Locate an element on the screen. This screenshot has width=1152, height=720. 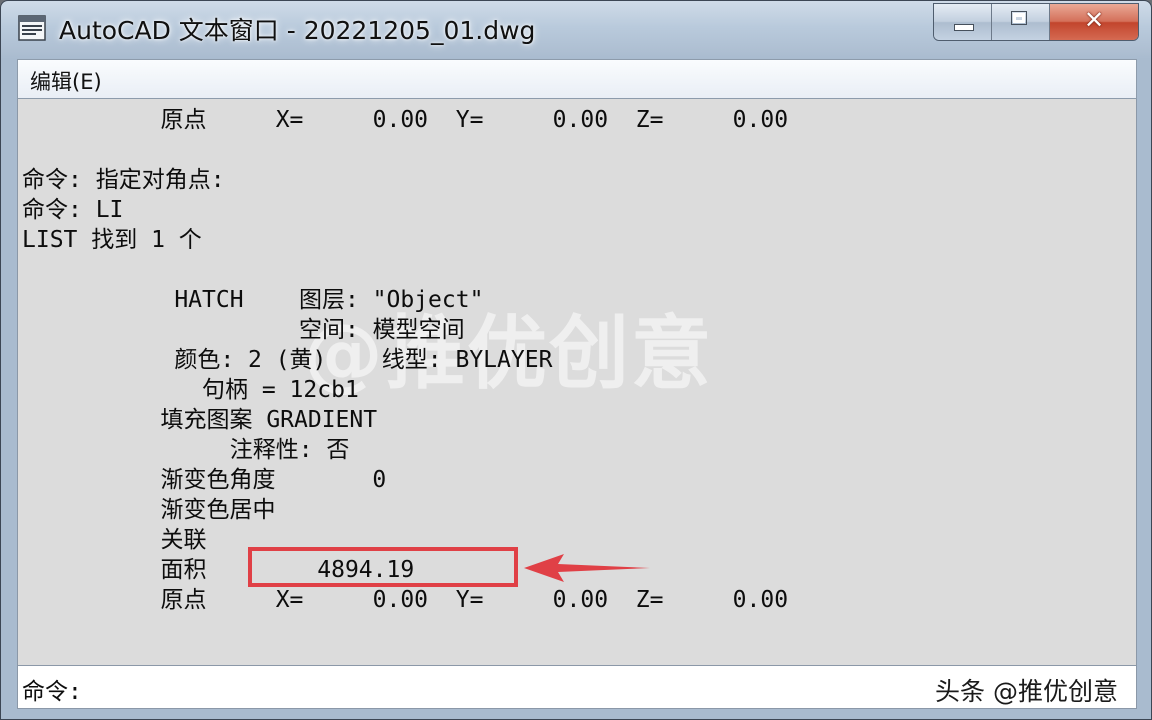
maximize-button is located at coordinates (1021, 22).